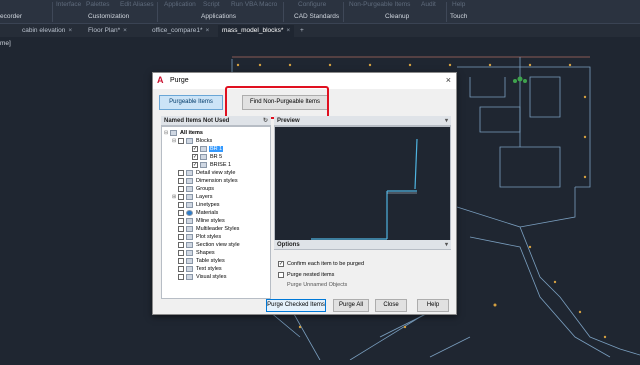 The image size is (640, 365). Describe the element at coordinates (68, 4) in the screenshot. I see `ribbon-interface: Interface` at that location.